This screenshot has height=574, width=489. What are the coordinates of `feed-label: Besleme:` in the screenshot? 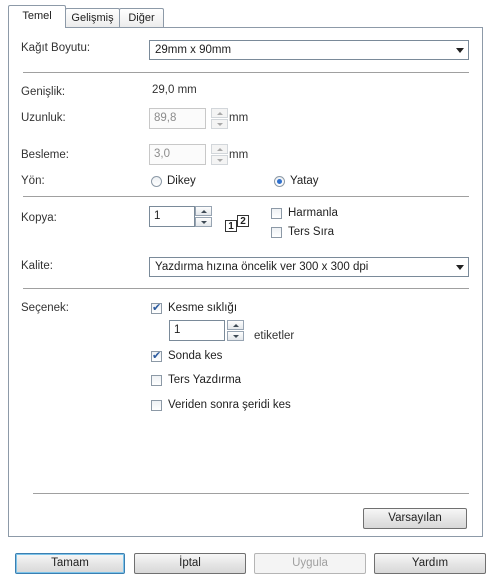 It's located at (45, 155).